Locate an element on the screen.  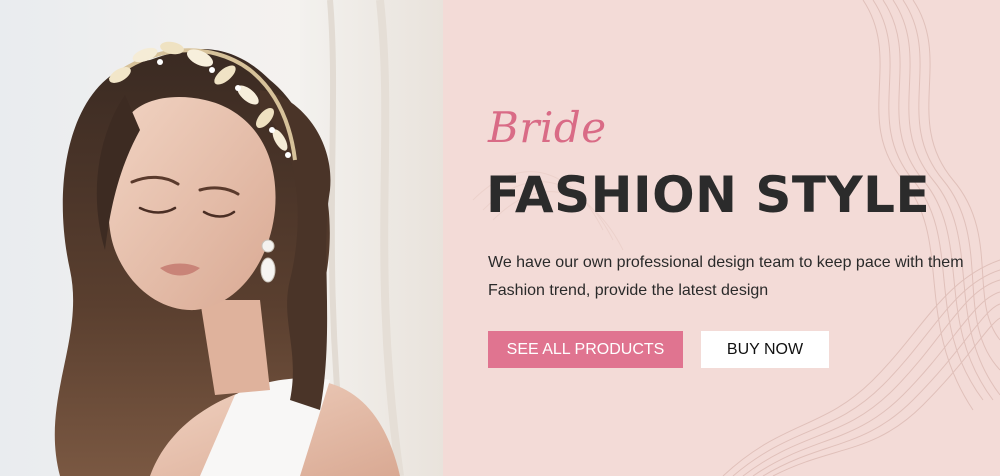
page-title: FASHION STYLE is located at coordinates (708, 195).